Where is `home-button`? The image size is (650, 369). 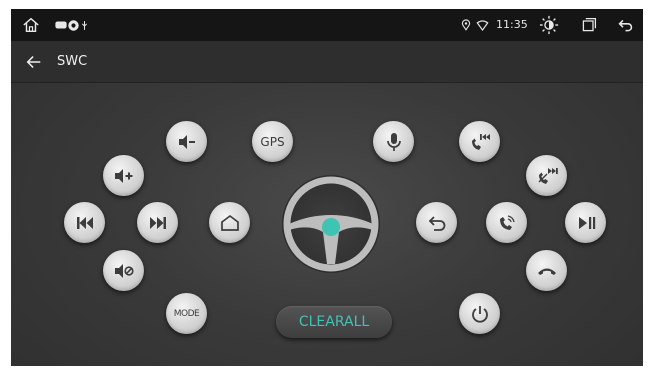 home-button is located at coordinates (229, 222).